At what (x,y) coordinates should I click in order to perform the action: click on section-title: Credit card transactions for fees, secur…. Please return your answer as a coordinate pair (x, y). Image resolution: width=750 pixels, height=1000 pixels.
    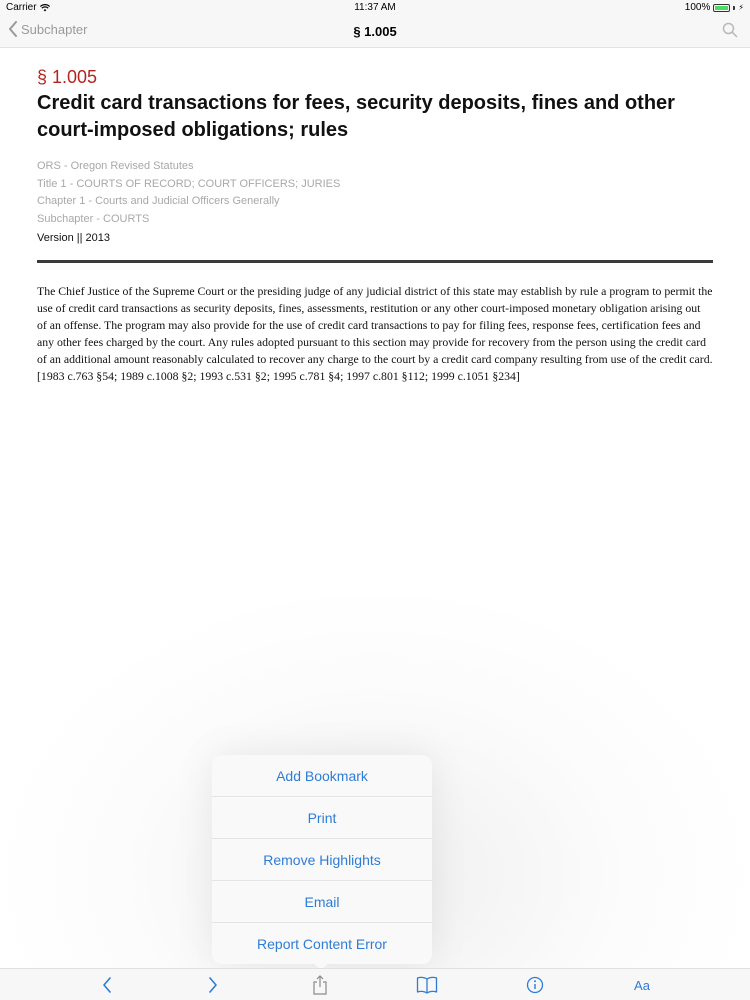
    Looking at the image, I should click on (356, 116).